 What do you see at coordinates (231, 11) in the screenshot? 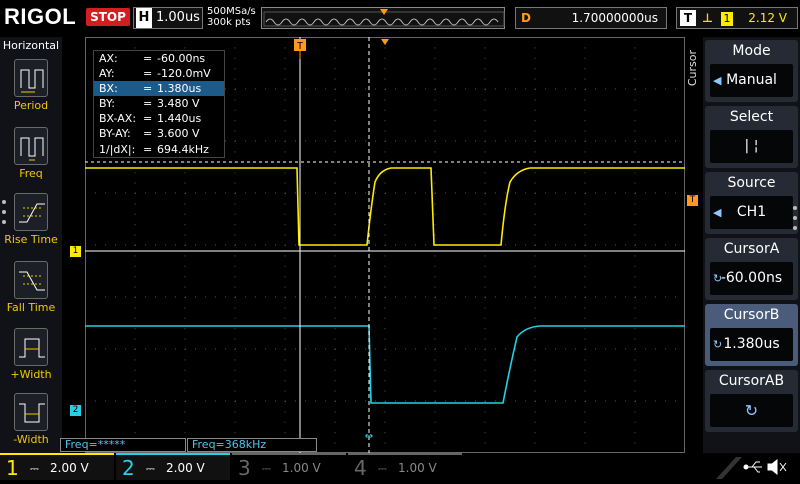
I see `sample-rate: 500MSa/s` at bounding box center [231, 11].